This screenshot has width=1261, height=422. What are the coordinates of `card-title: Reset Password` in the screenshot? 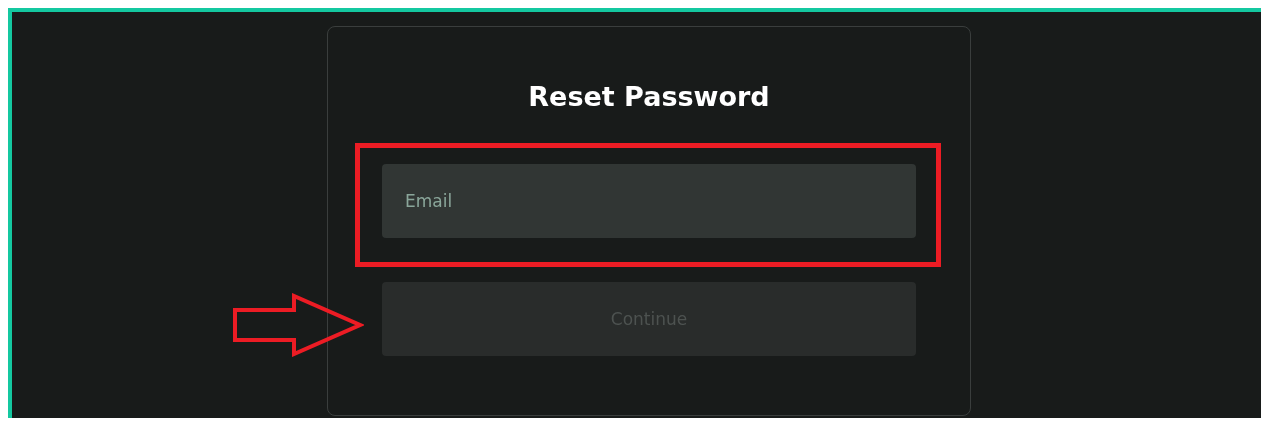 It's located at (649, 96).